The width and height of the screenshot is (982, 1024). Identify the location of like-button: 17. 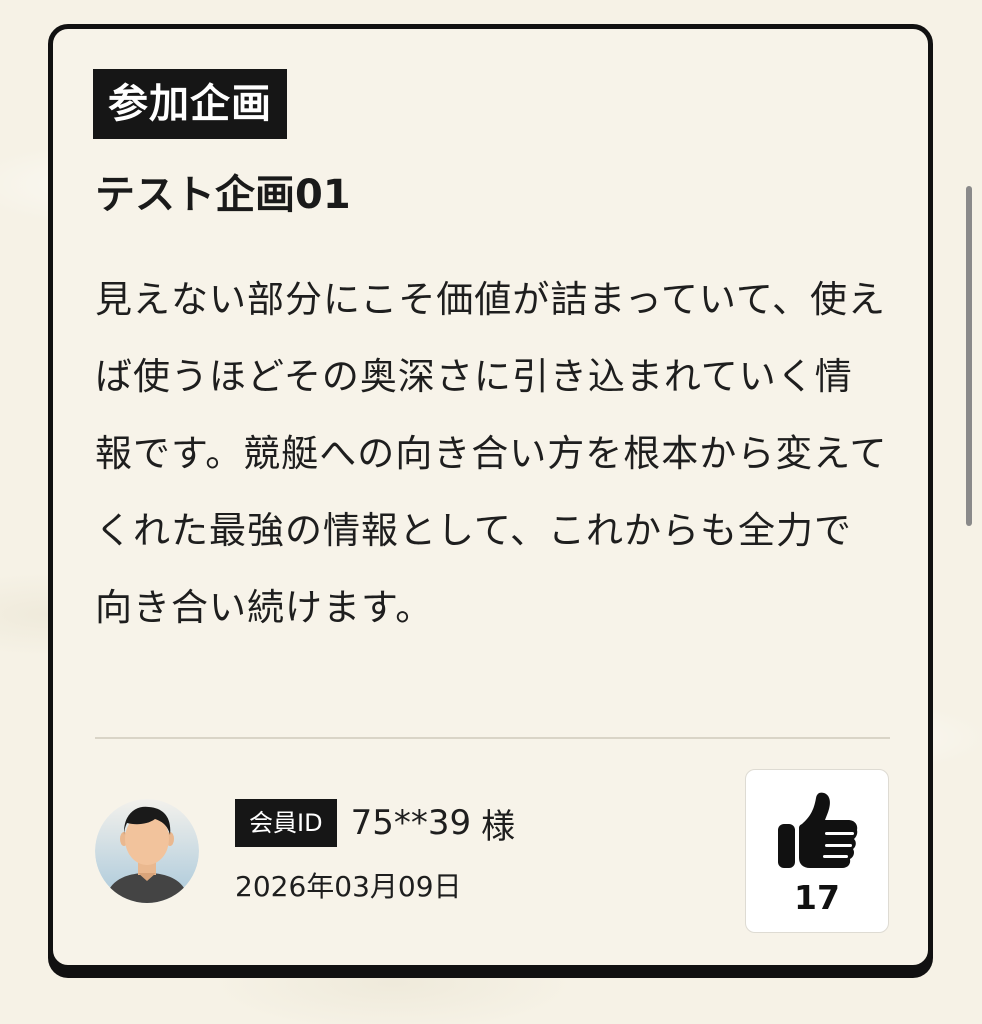
(817, 851).